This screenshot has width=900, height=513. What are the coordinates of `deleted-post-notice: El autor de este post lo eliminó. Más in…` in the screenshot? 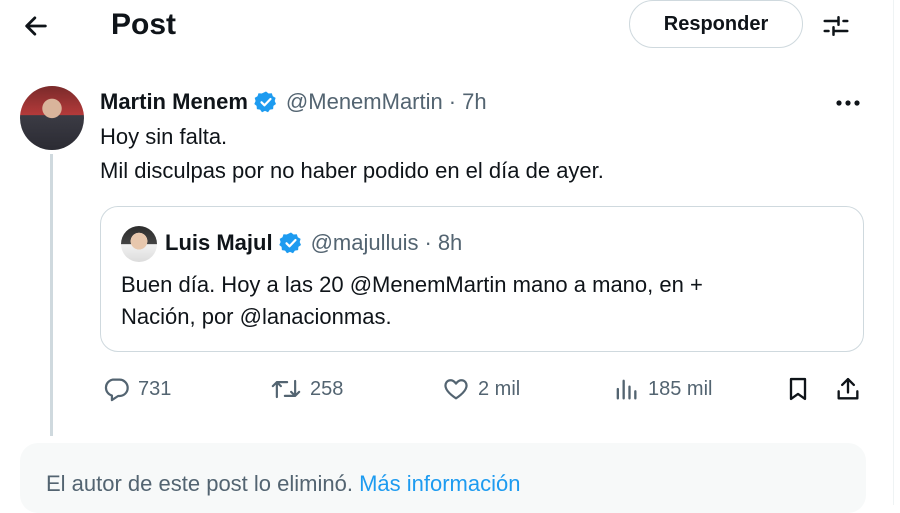 It's located at (443, 478).